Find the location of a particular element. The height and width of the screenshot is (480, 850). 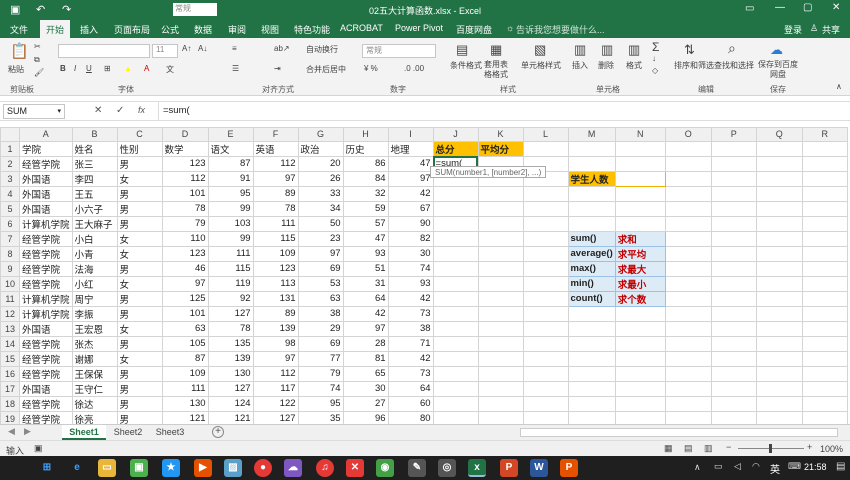

baidu-cloud-icon: ☁ is located at coordinates (776, 50).